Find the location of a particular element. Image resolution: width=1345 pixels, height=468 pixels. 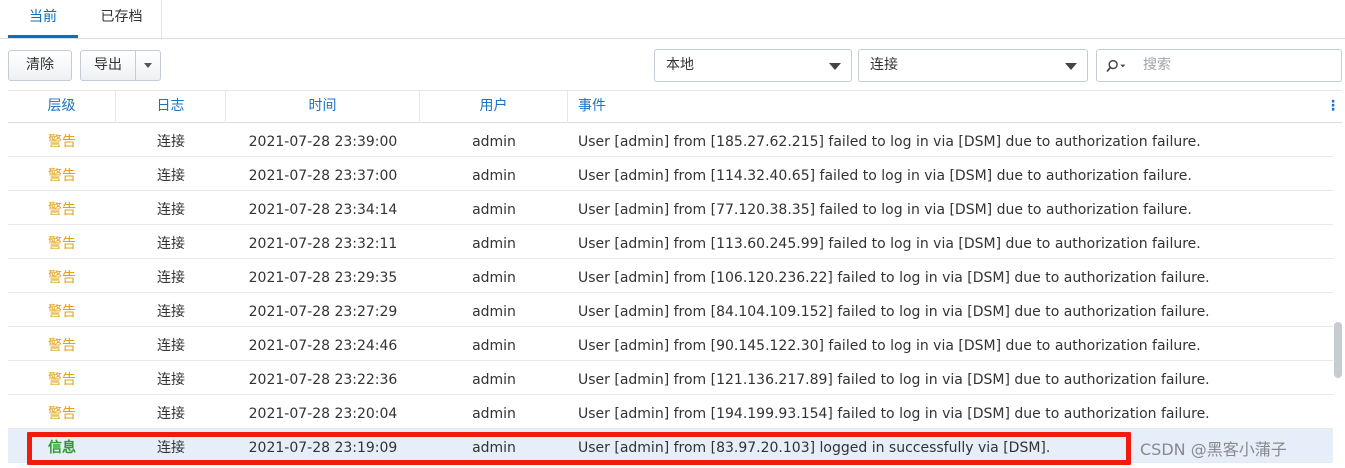

time-cell: 2021-07-28 23:20:04 is located at coordinates (323, 414).